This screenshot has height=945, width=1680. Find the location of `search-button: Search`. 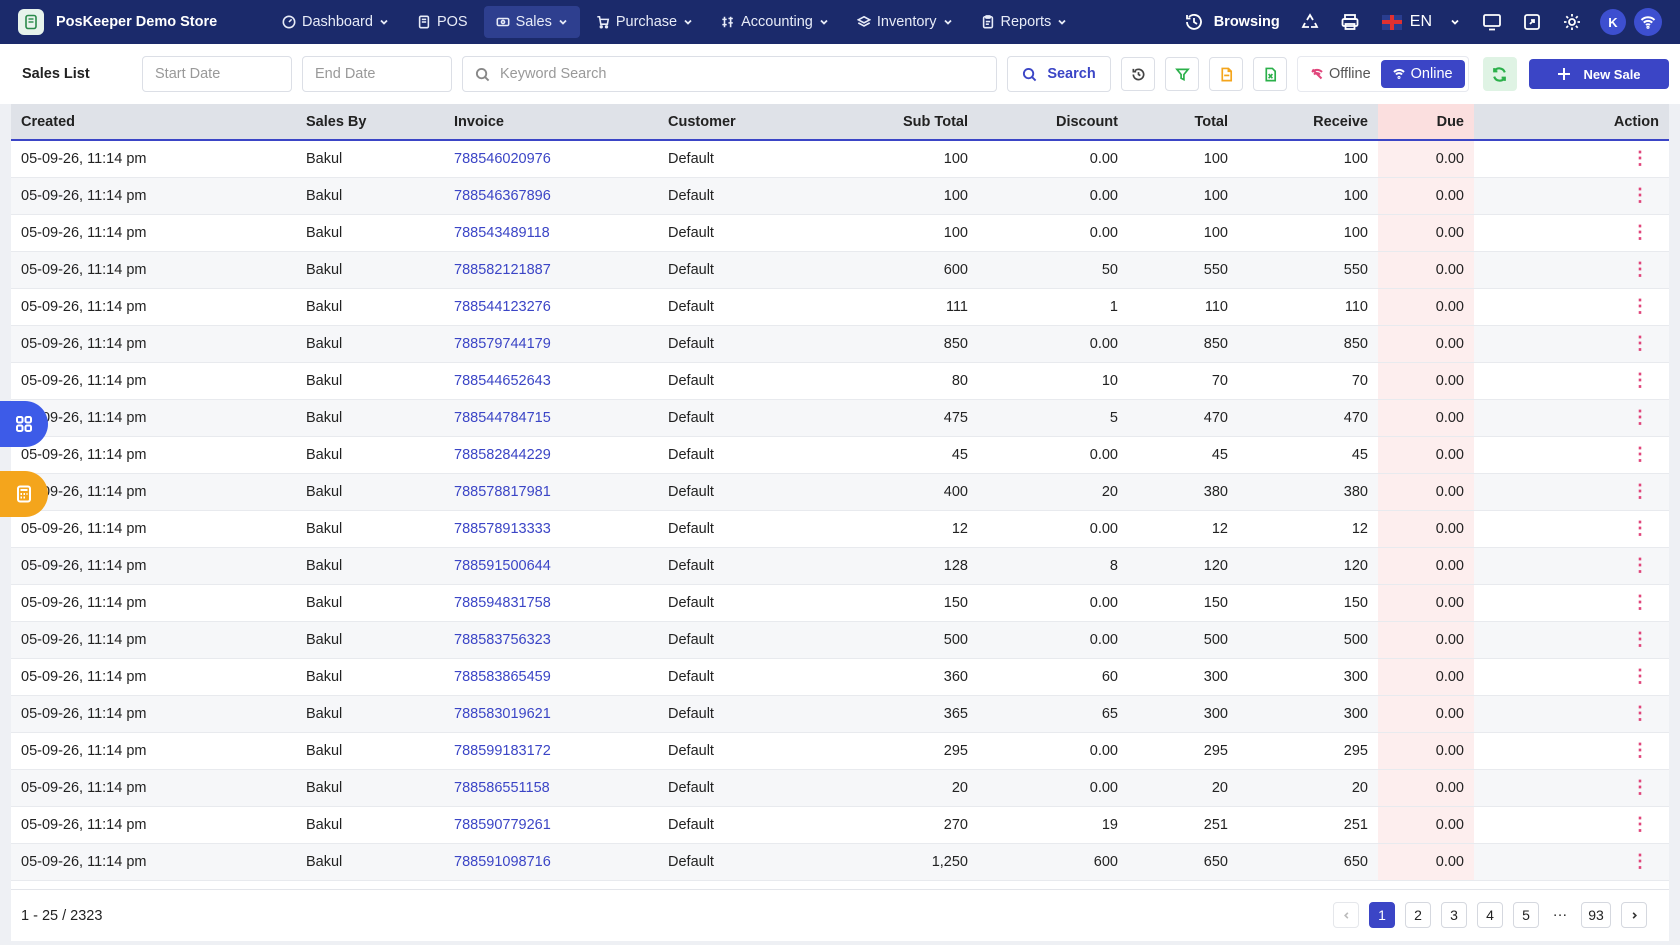

search-button: Search is located at coordinates (1059, 74).